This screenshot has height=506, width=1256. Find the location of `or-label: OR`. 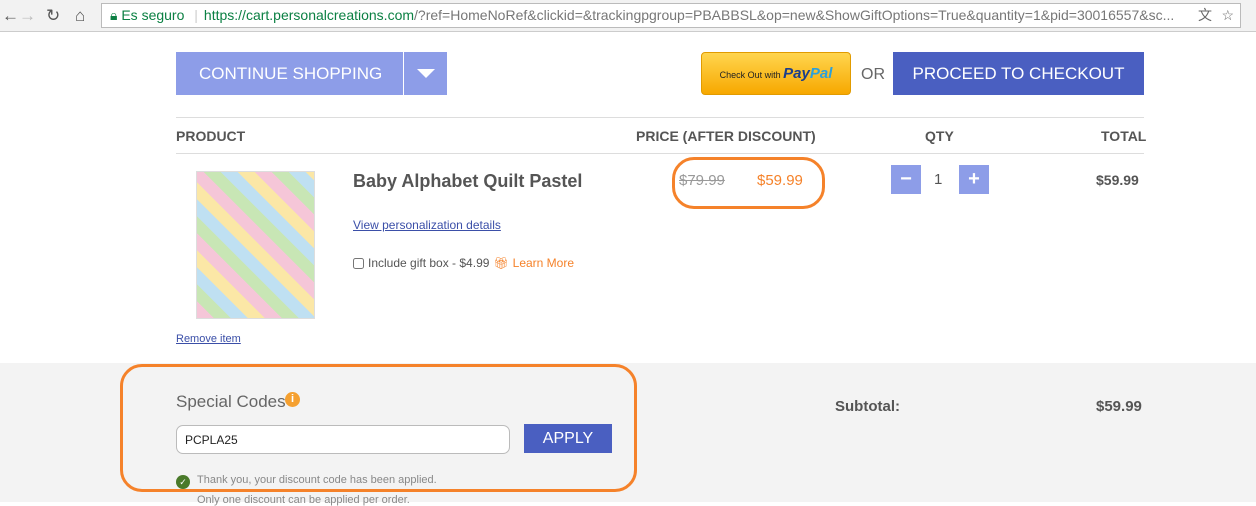

or-label: OR is located at coordinates (873, 74).